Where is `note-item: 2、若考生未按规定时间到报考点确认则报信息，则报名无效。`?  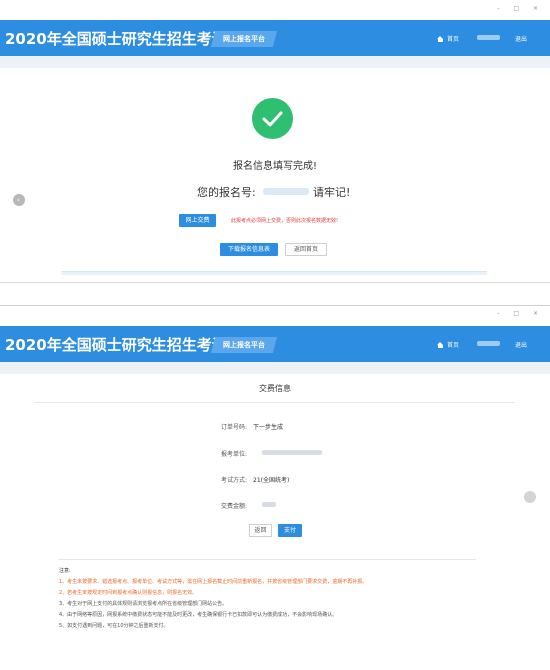 note-item: 2、若考生未按规定时间到报考点确认则报信息，则报名无效。 is located at coordinates (128, 593).